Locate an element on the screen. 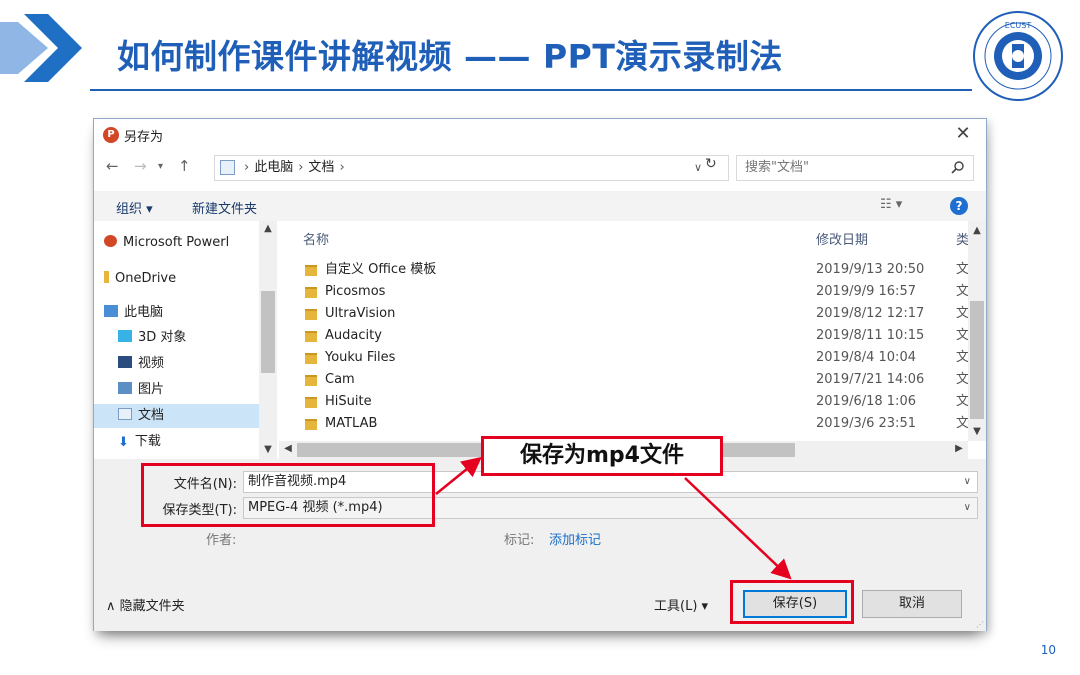  column-header-name: 名称 is located at coordinates (316, 238).